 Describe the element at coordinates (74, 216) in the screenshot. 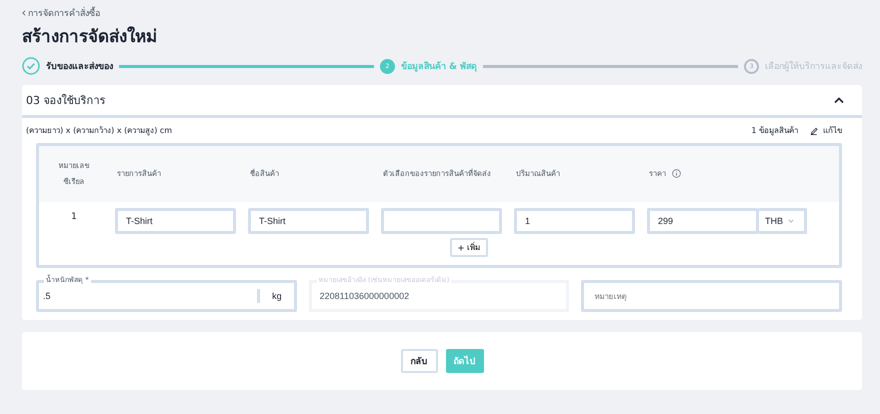

I see `table-cell-text: 1` at that location.